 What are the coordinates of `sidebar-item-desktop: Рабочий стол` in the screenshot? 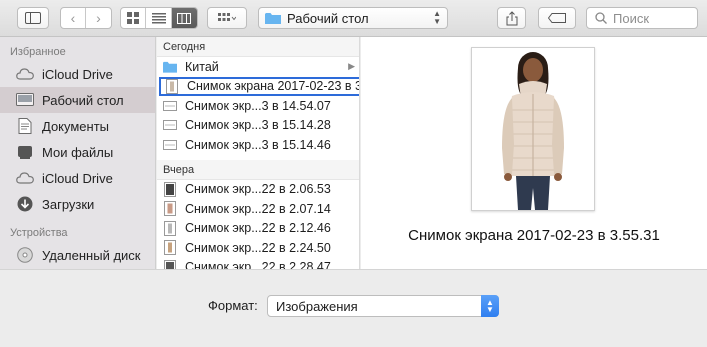 It's located at (77, 100).